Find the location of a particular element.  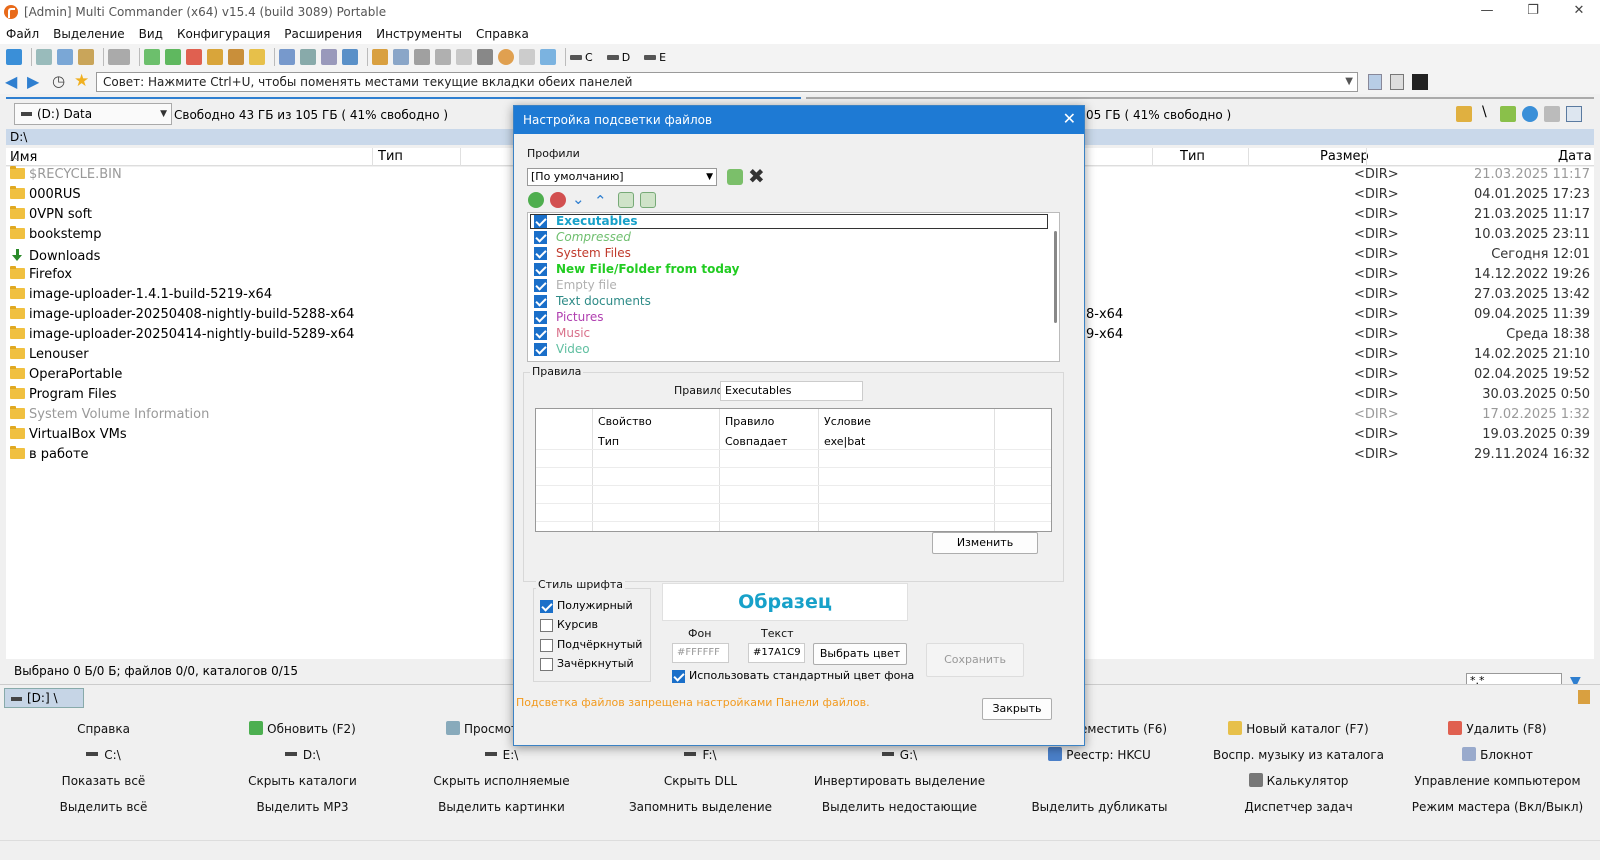

edit-file-icon is located at coordinates (329, 57).